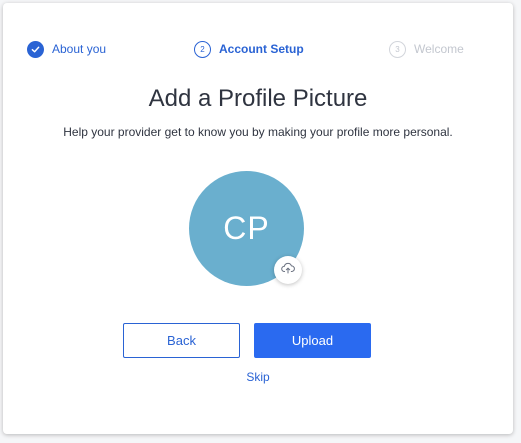 This screenshot has height=443, width=521. What do you see at coordinates (79, 49) in the screenshot?
I see `step-label: About you` at bounding box center [79, 49].